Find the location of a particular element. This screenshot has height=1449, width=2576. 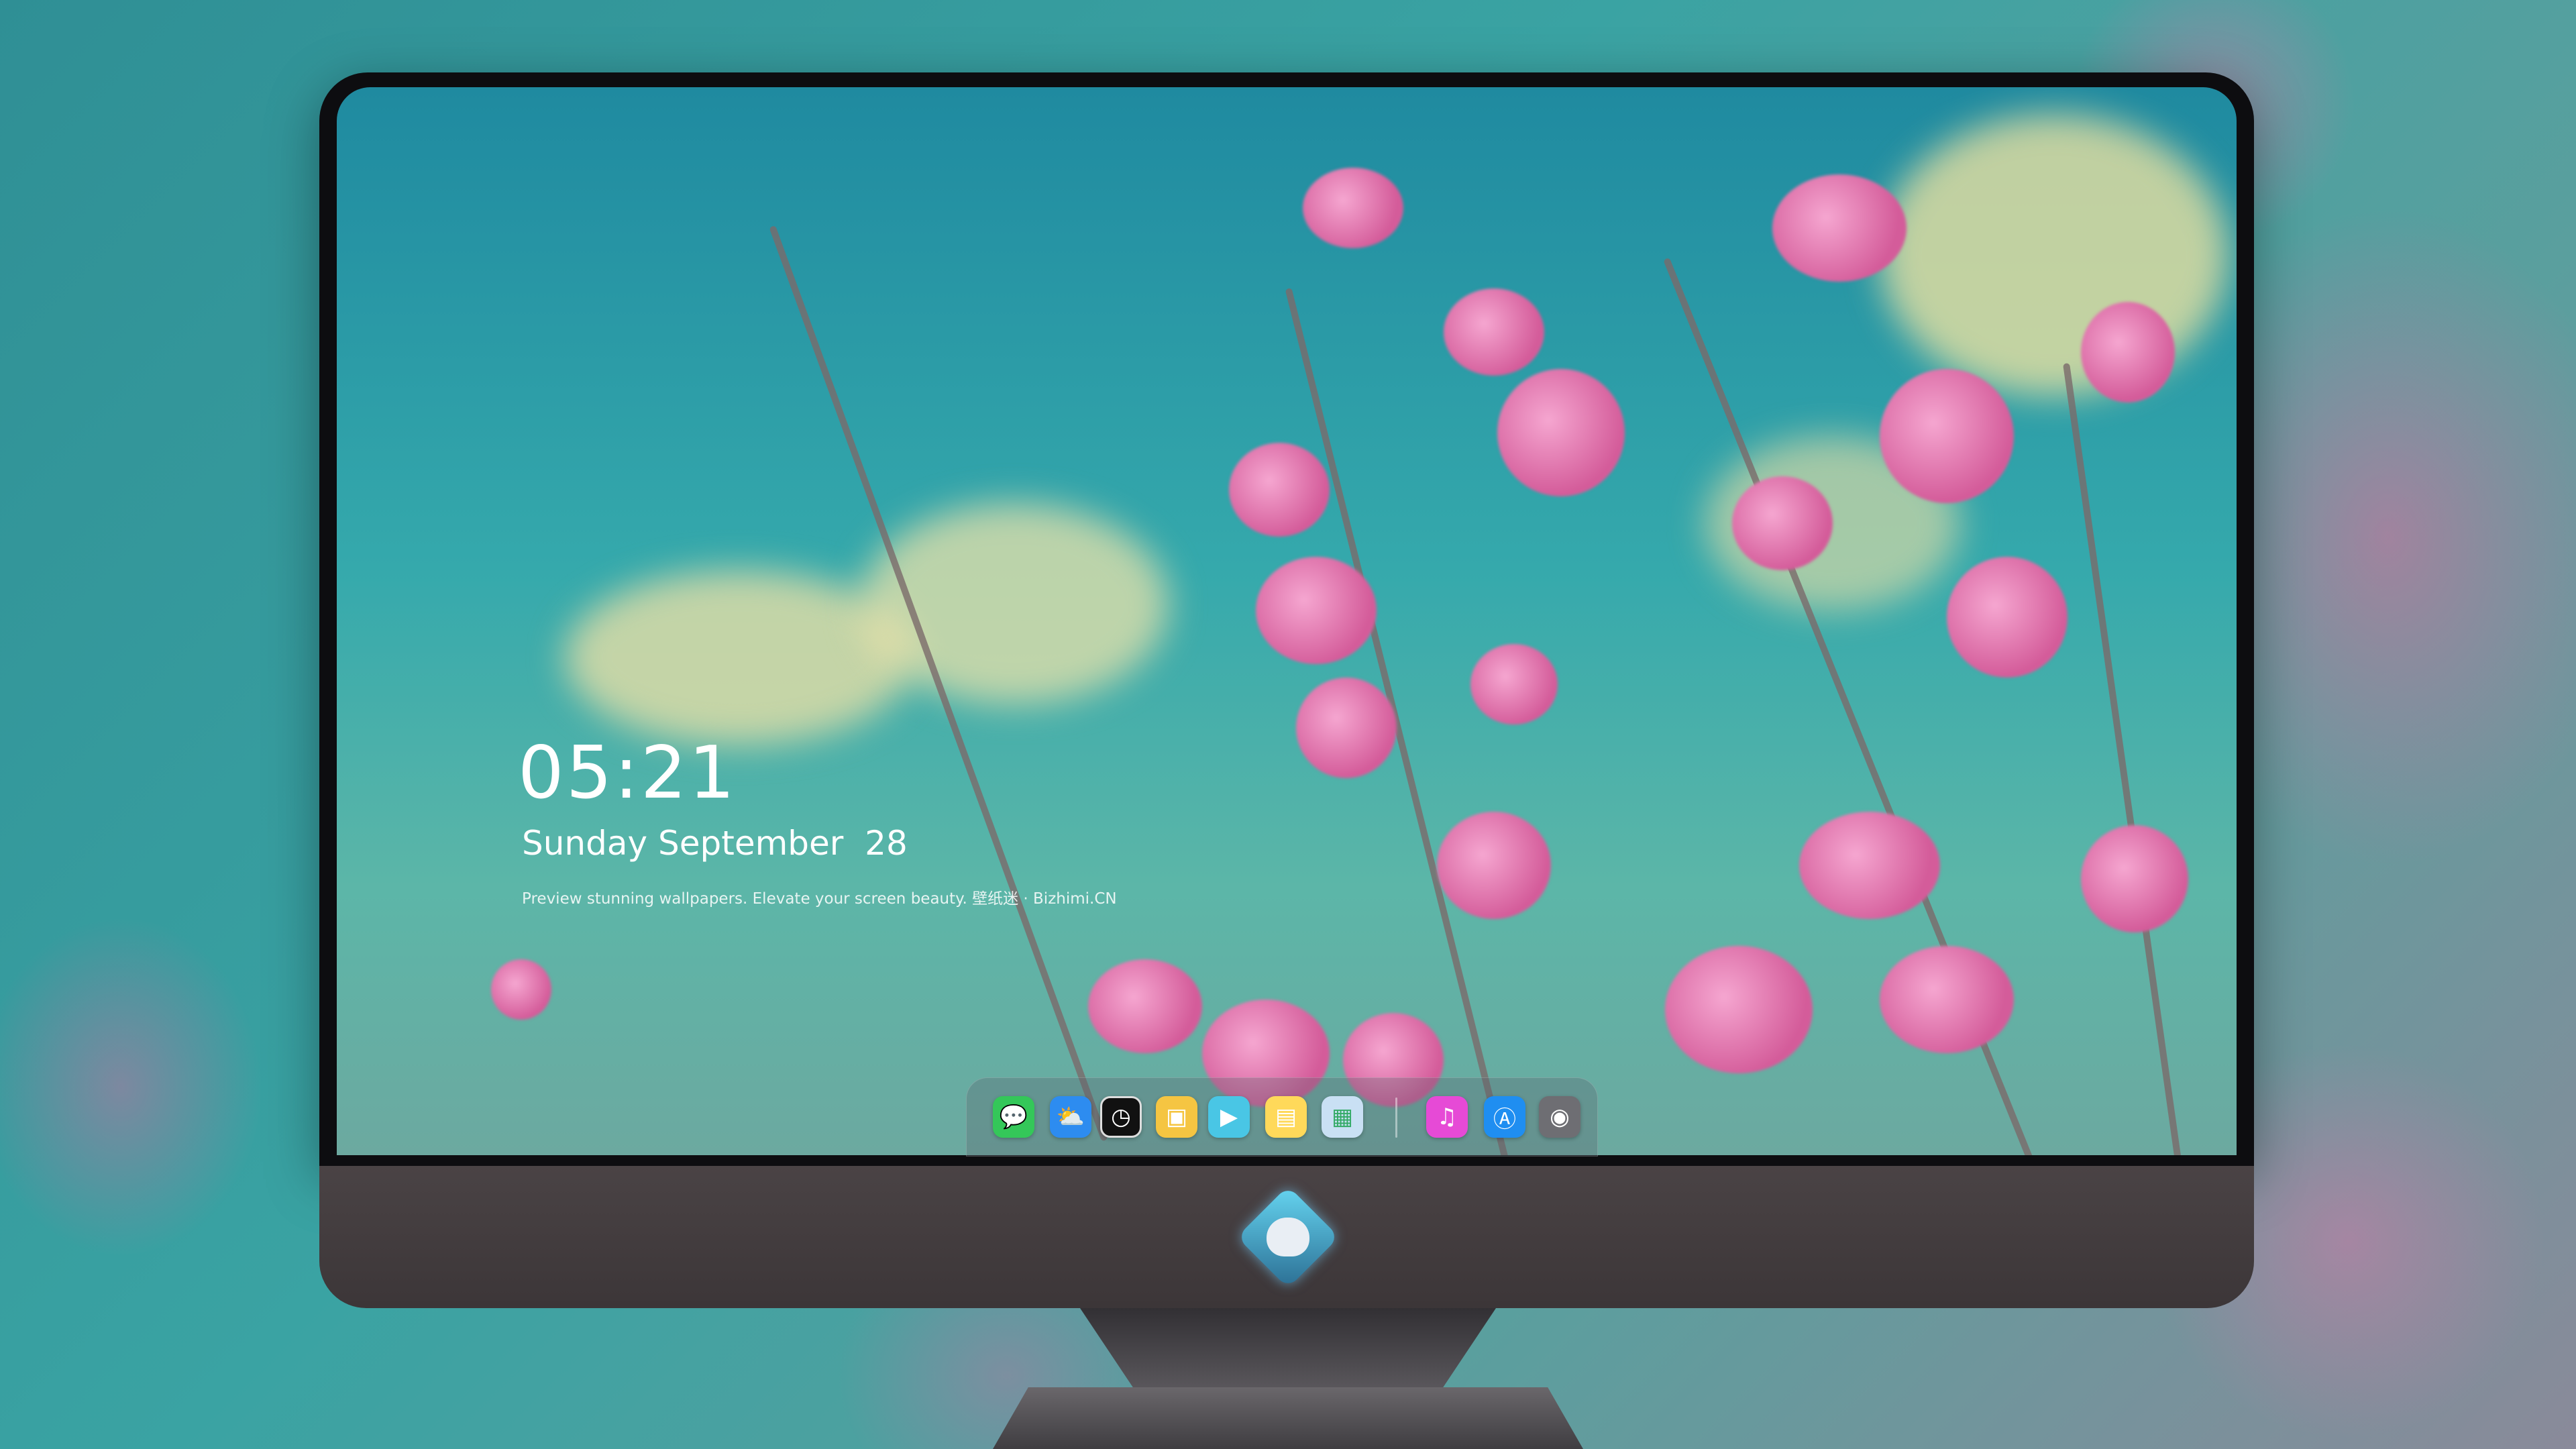

brand-logo-face is located at coordinates (1288, 1237).